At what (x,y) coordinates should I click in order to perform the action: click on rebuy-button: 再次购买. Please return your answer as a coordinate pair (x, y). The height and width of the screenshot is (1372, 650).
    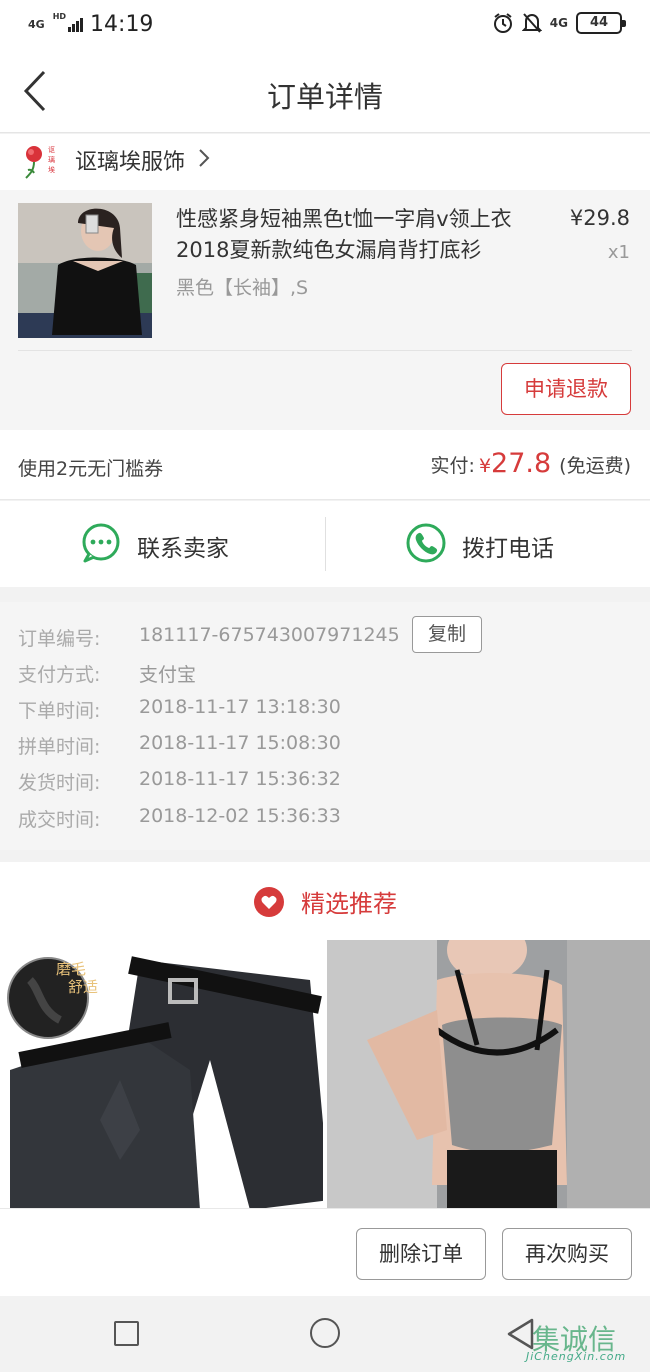
    Looking at the image, I should click on (567, 1254).